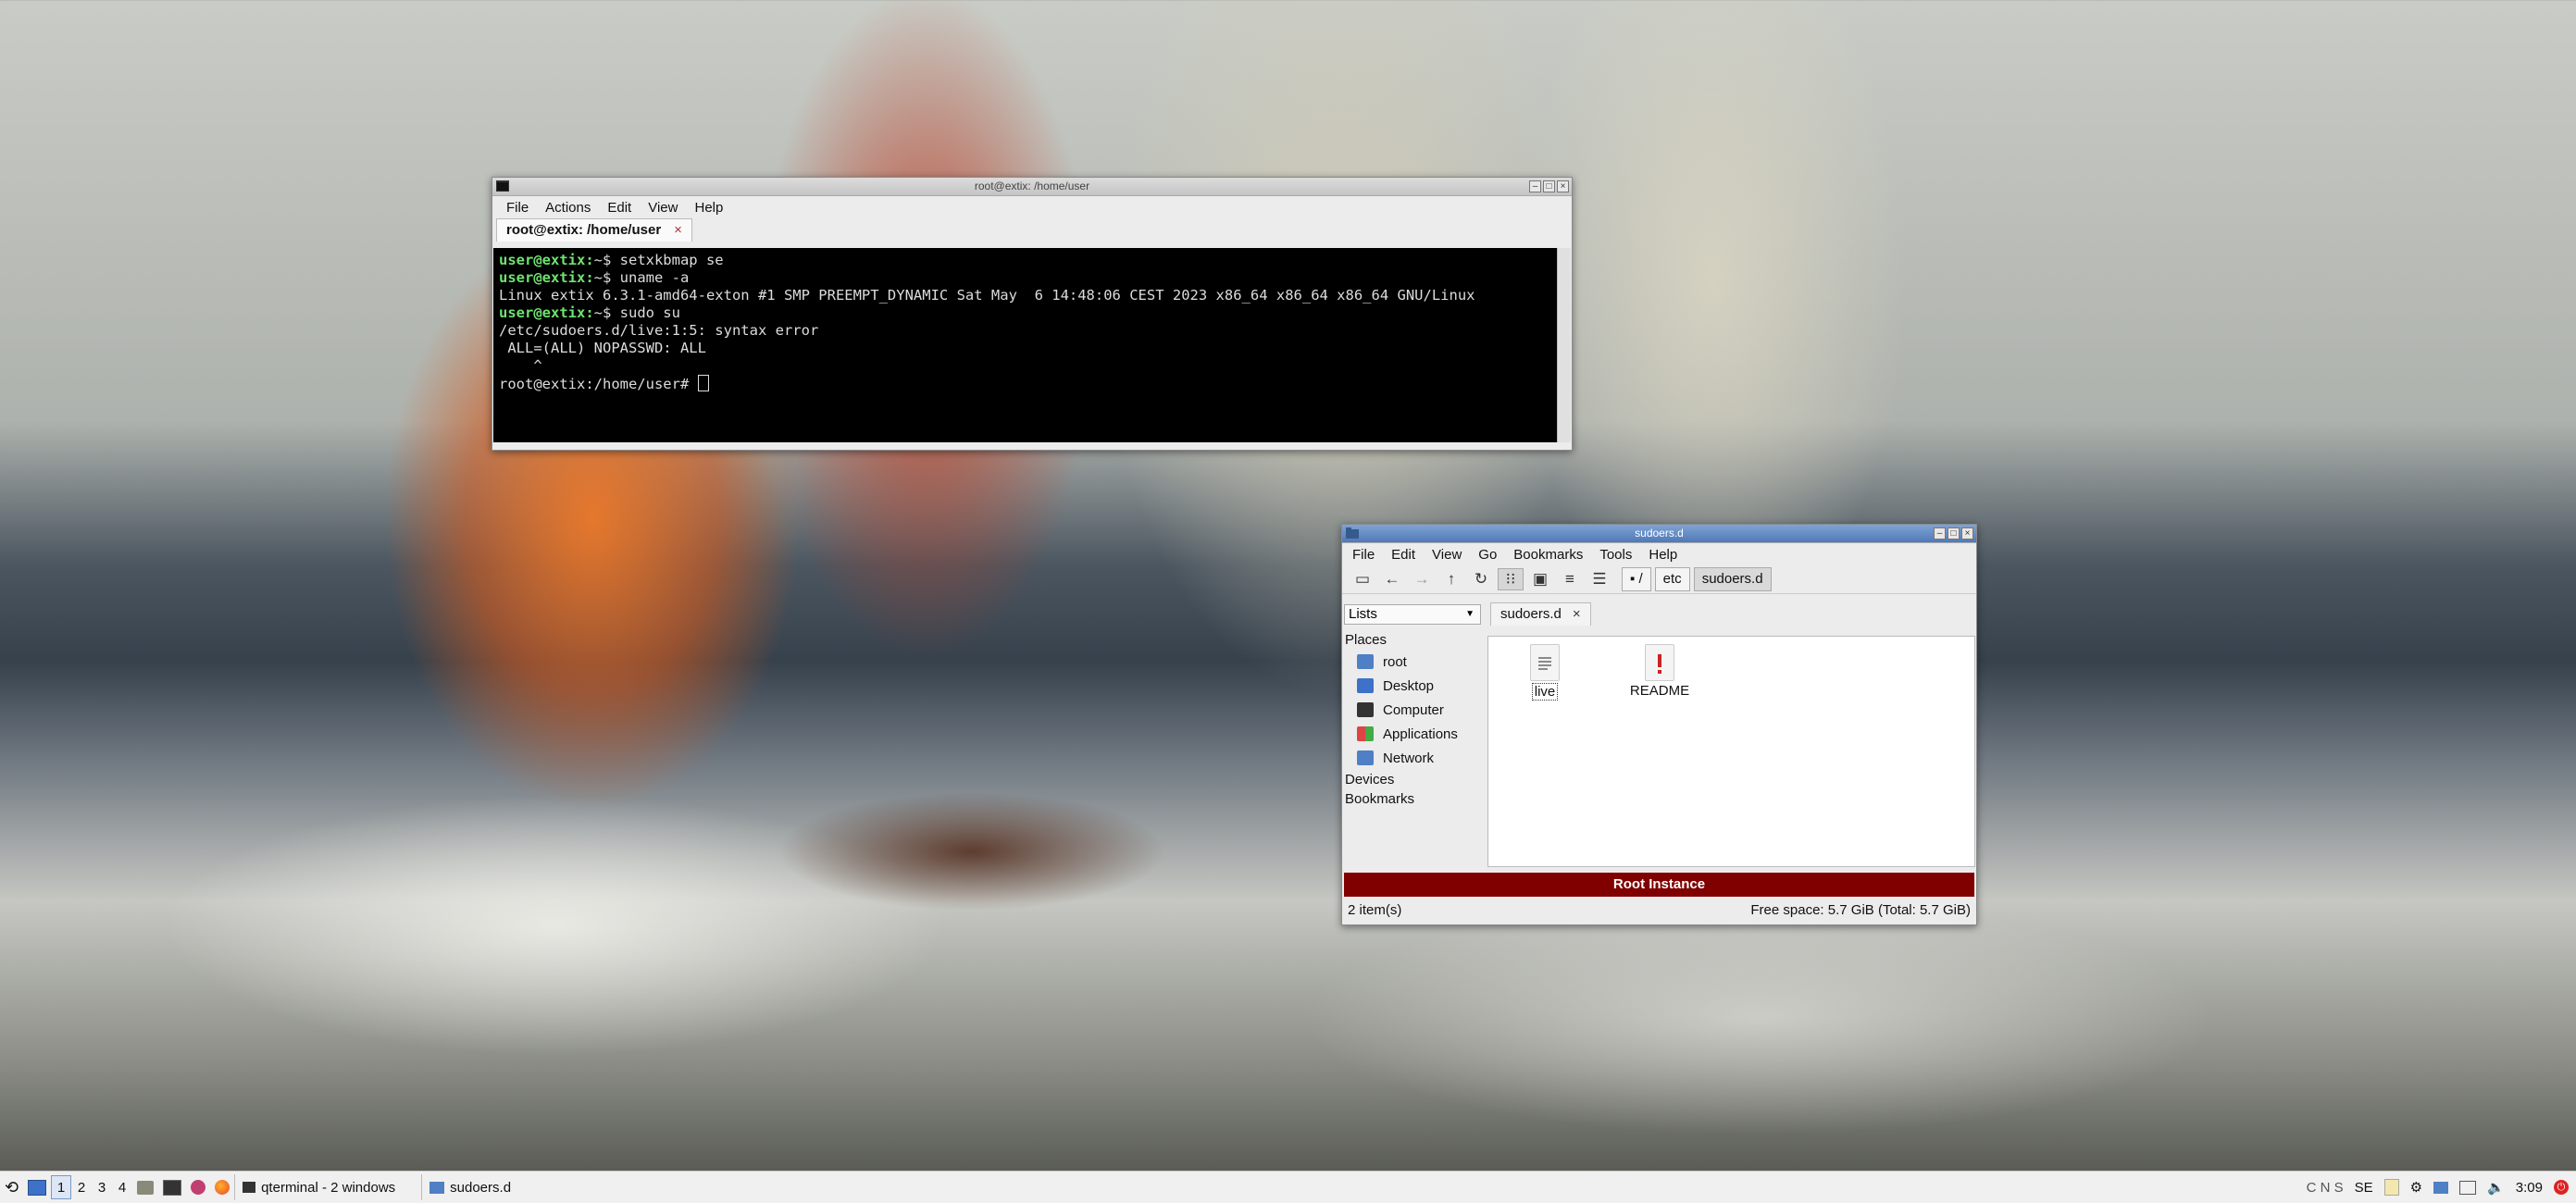  Describe the element at coordinates (1470, 614) in the screenshot. I see `chevron-down-icon: ▼` at that location.